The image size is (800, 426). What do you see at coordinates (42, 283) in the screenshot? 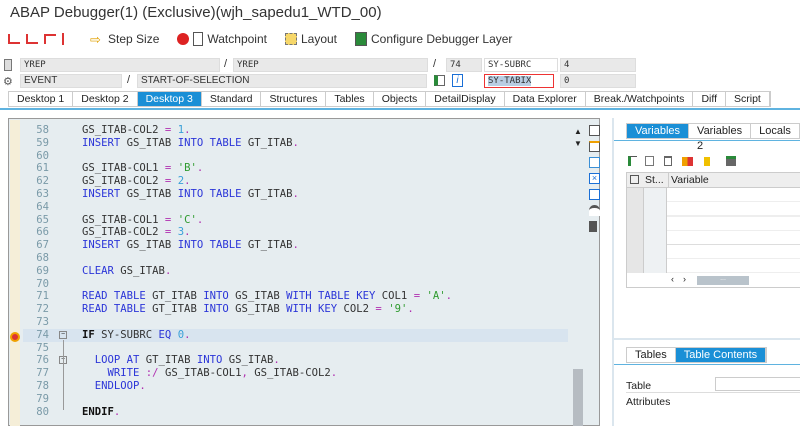
I see `line-number: 70` at bounding box center [42, 283].